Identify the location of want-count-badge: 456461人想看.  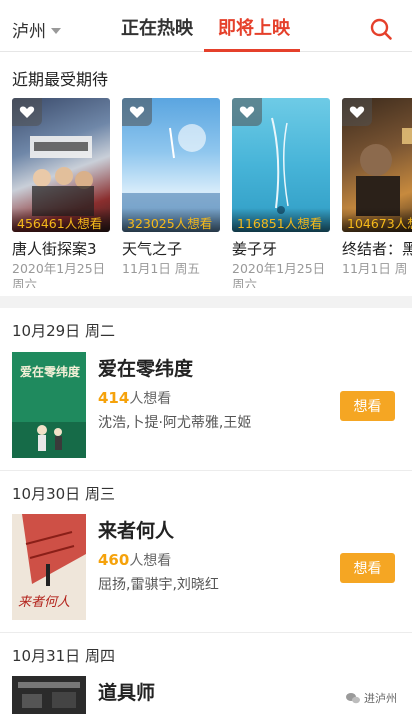
(61, 220).